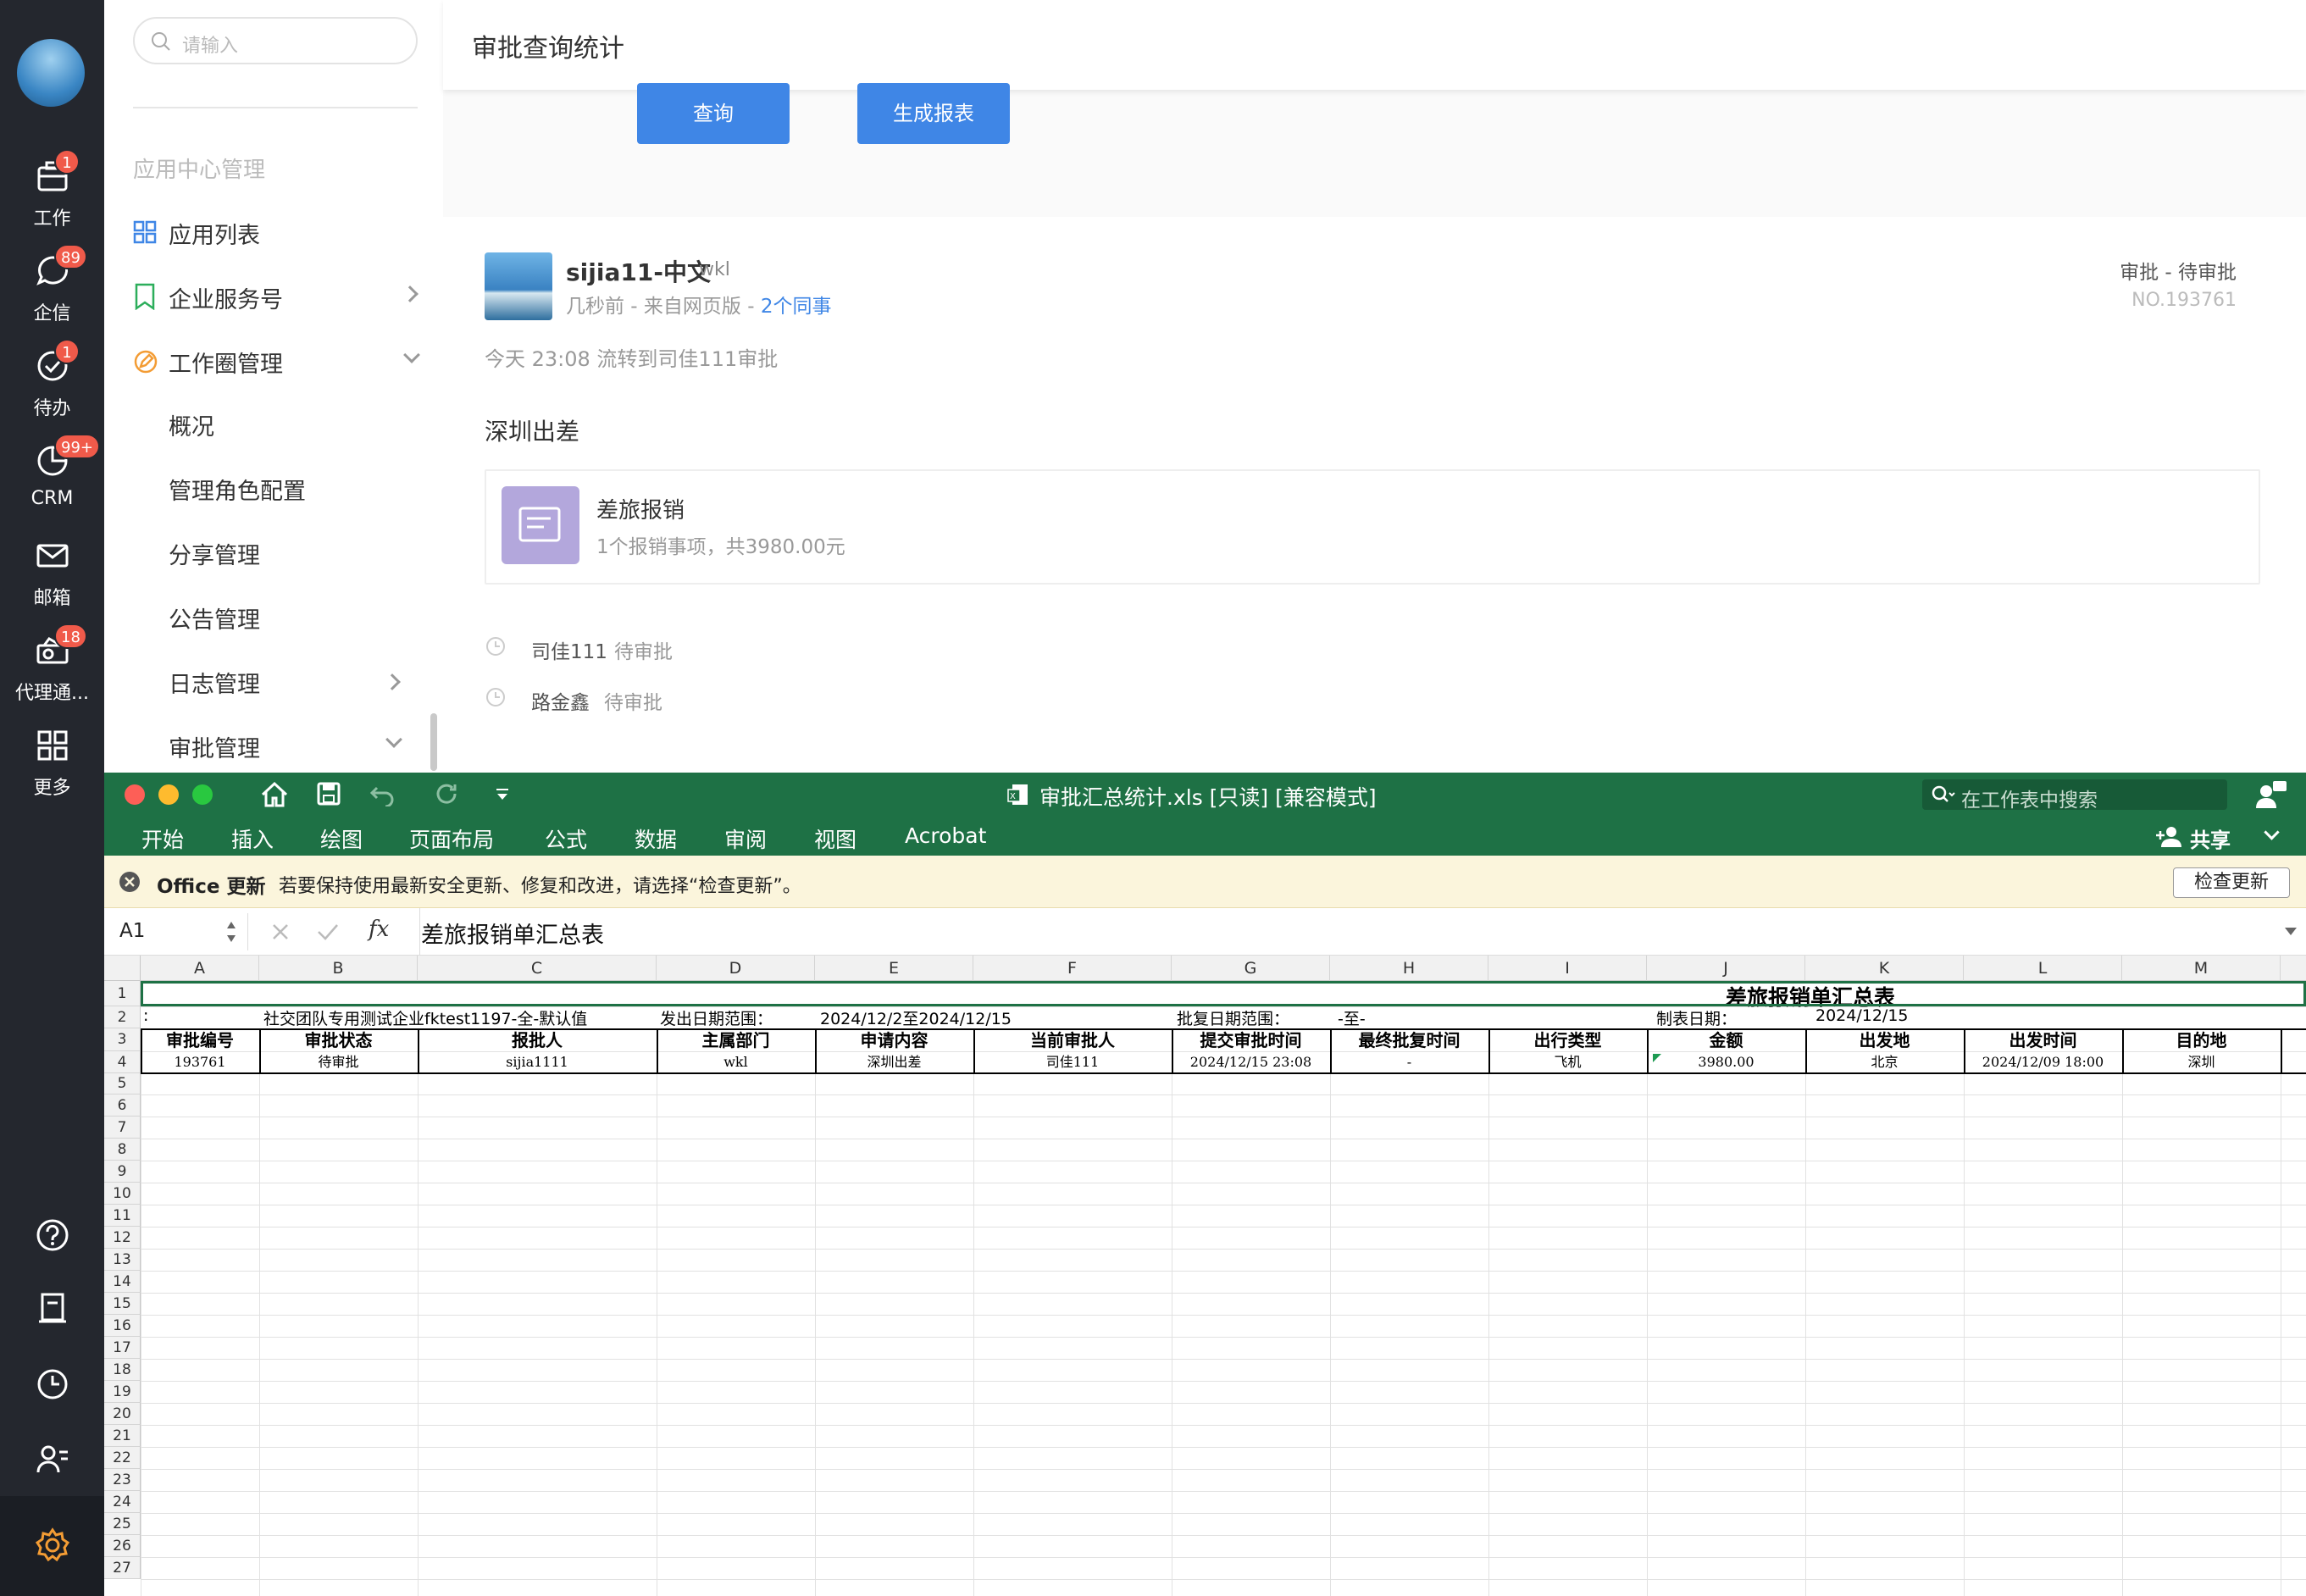 This screenshot has width=2306, height=1596. Describe the element at coordinates (122, 1458) in the screenshot. I see `row-header-22: 22` at that location.